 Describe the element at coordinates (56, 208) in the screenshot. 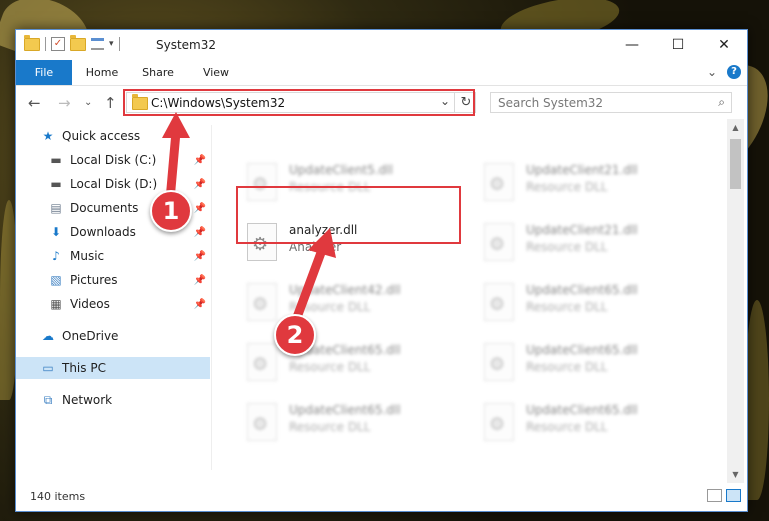

I see `documents-icon: ▤` at that location.